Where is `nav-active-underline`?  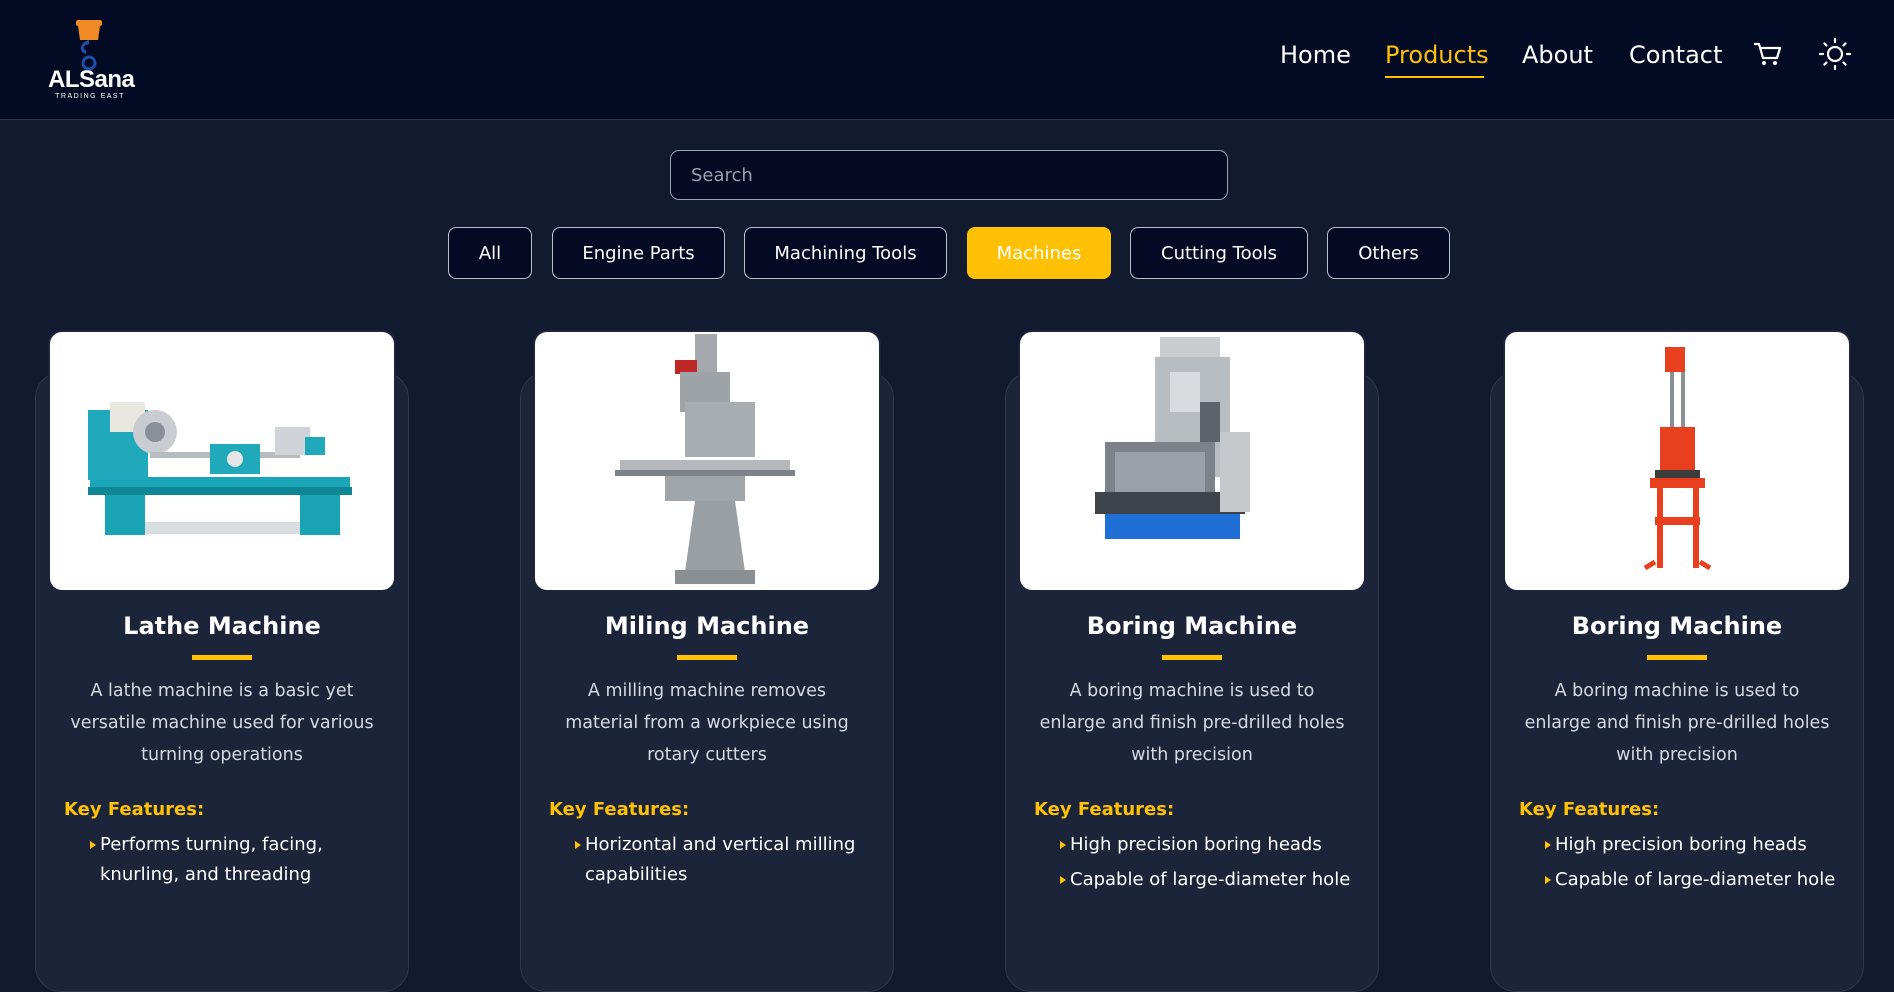
nav-active-underline is located at coordinates (1434, 77).